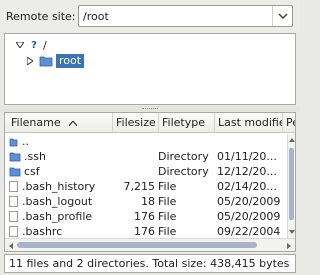 The width and height of the screenshot is (320, 275). Describe the element at coordinates (61, 171) in the screenshot. I see `filename-cell: csf` at that location.